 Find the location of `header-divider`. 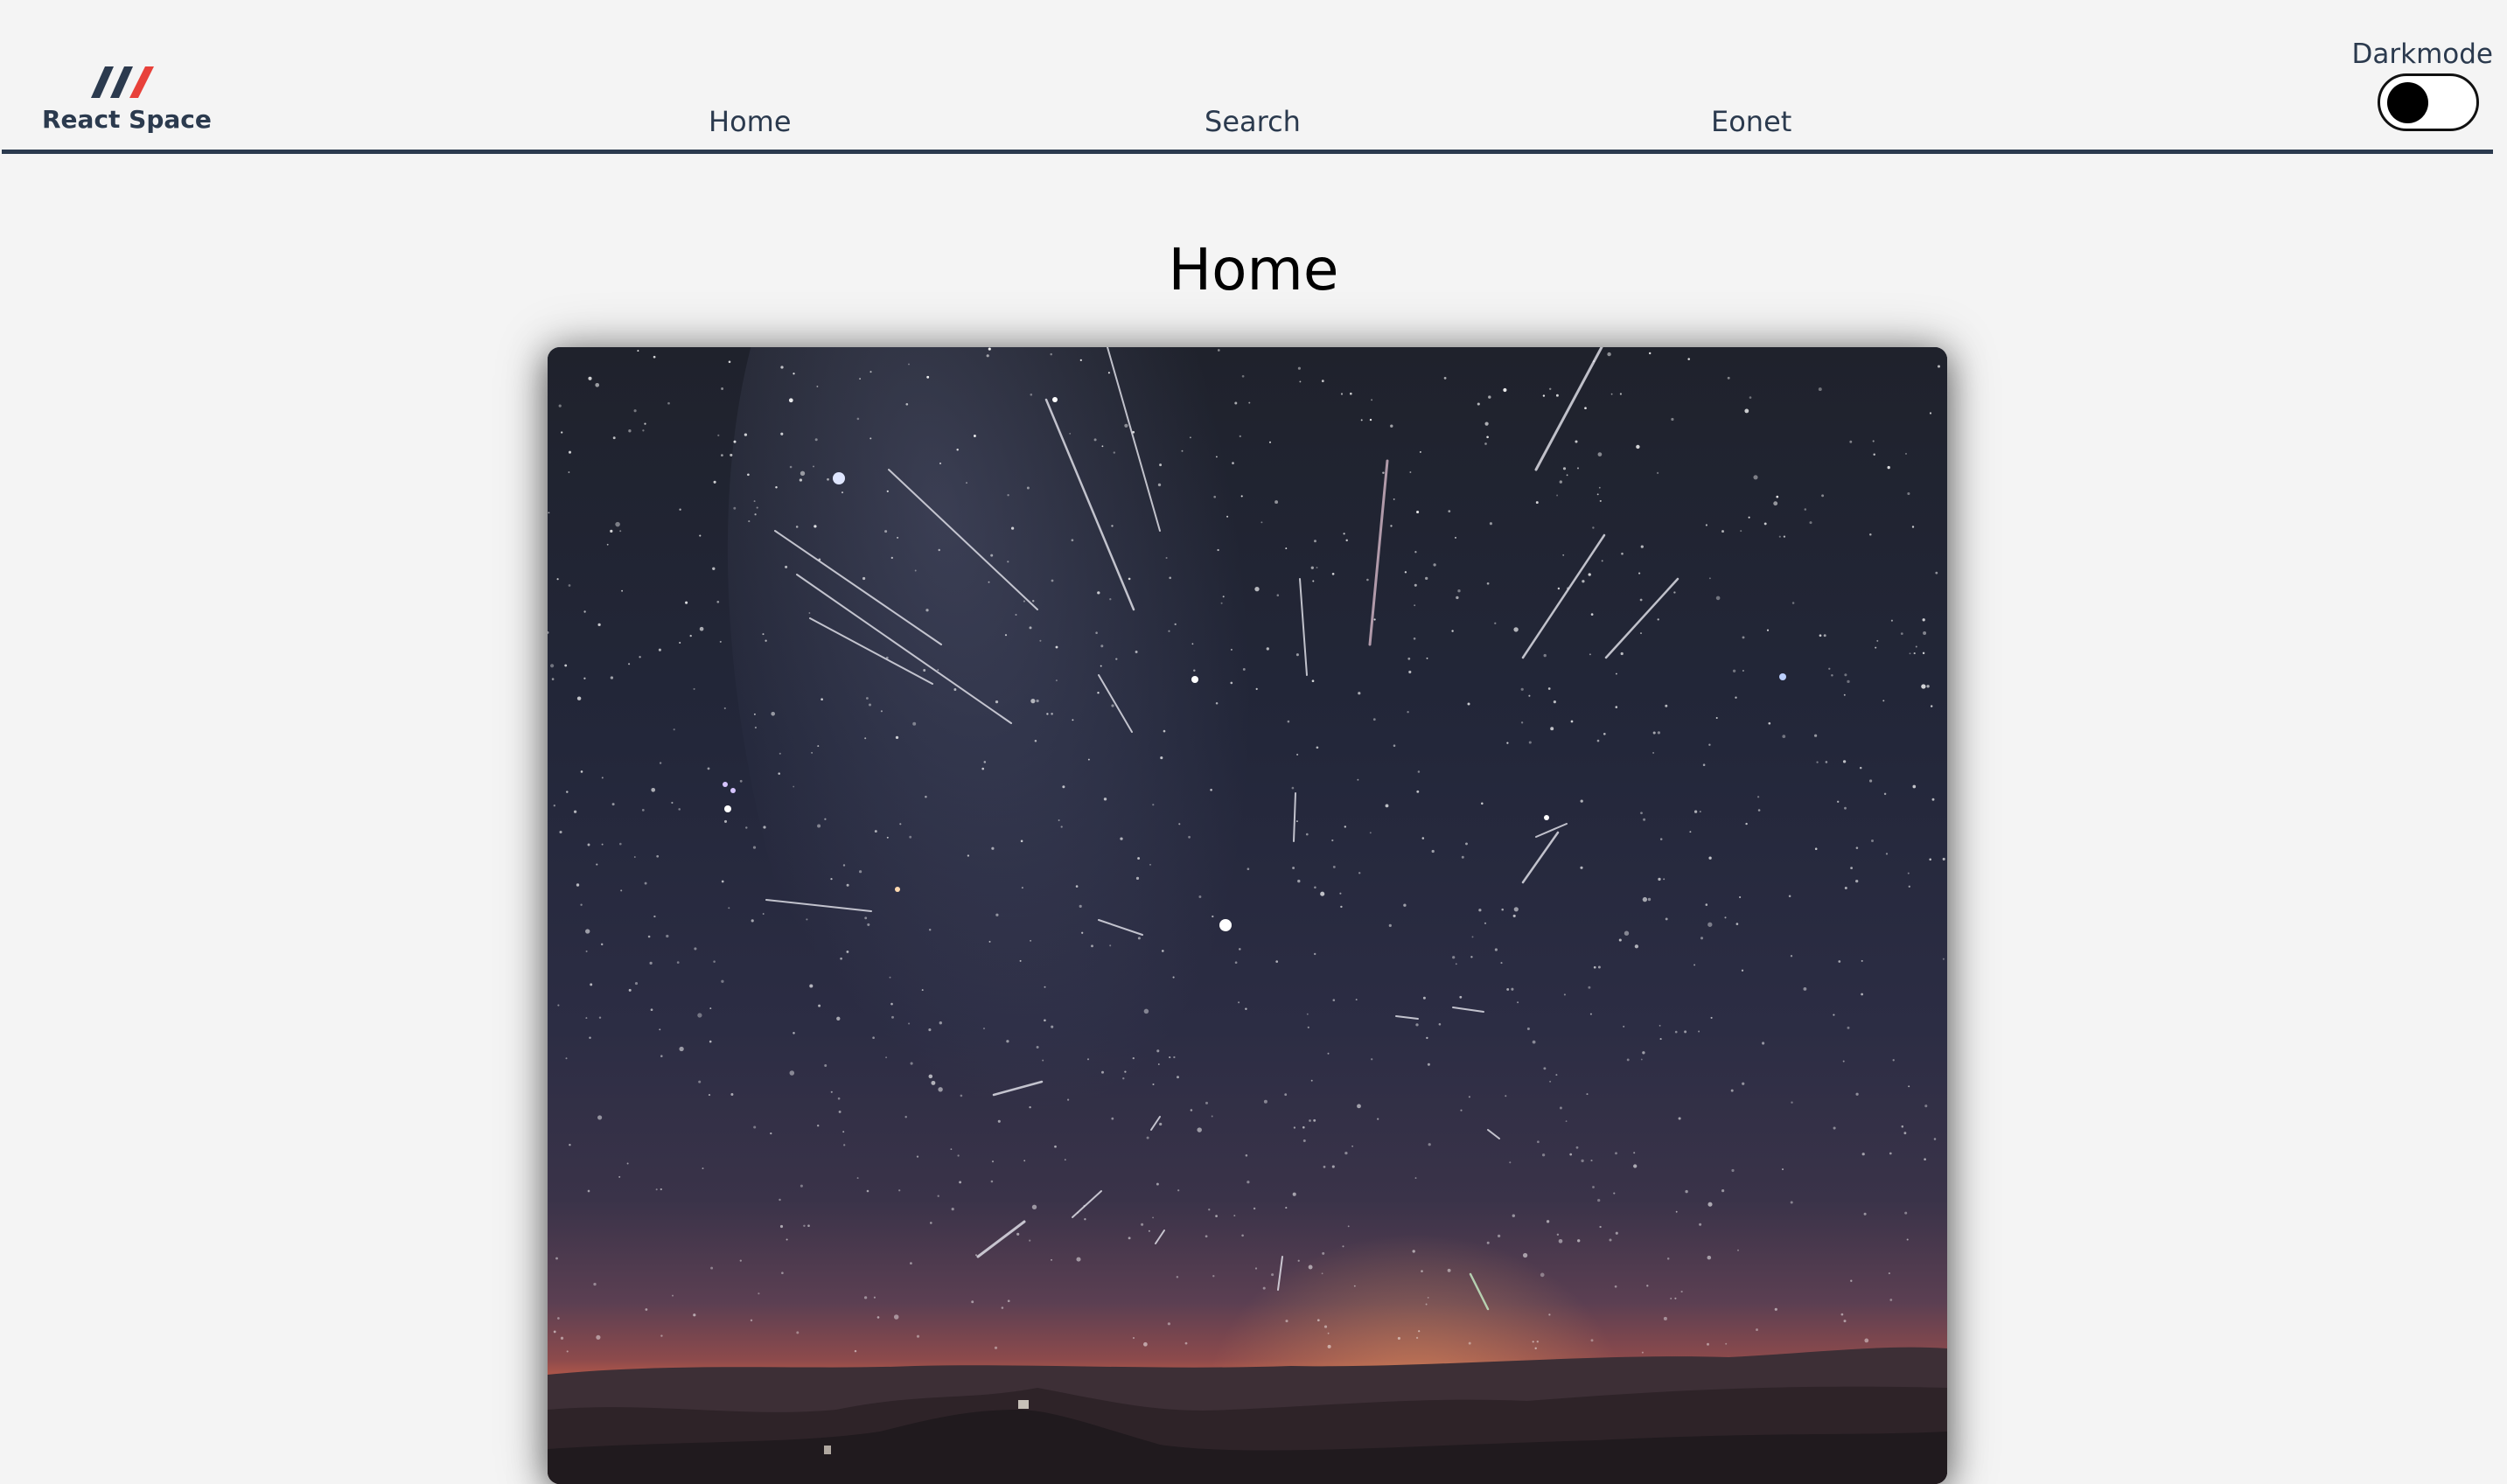

header-divider is located at coordinates (1247, 152).